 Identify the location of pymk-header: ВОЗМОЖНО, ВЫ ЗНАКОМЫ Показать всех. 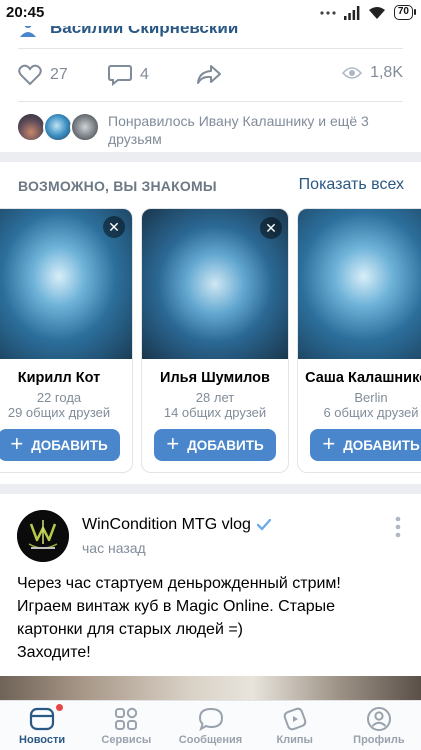
(210, 187).